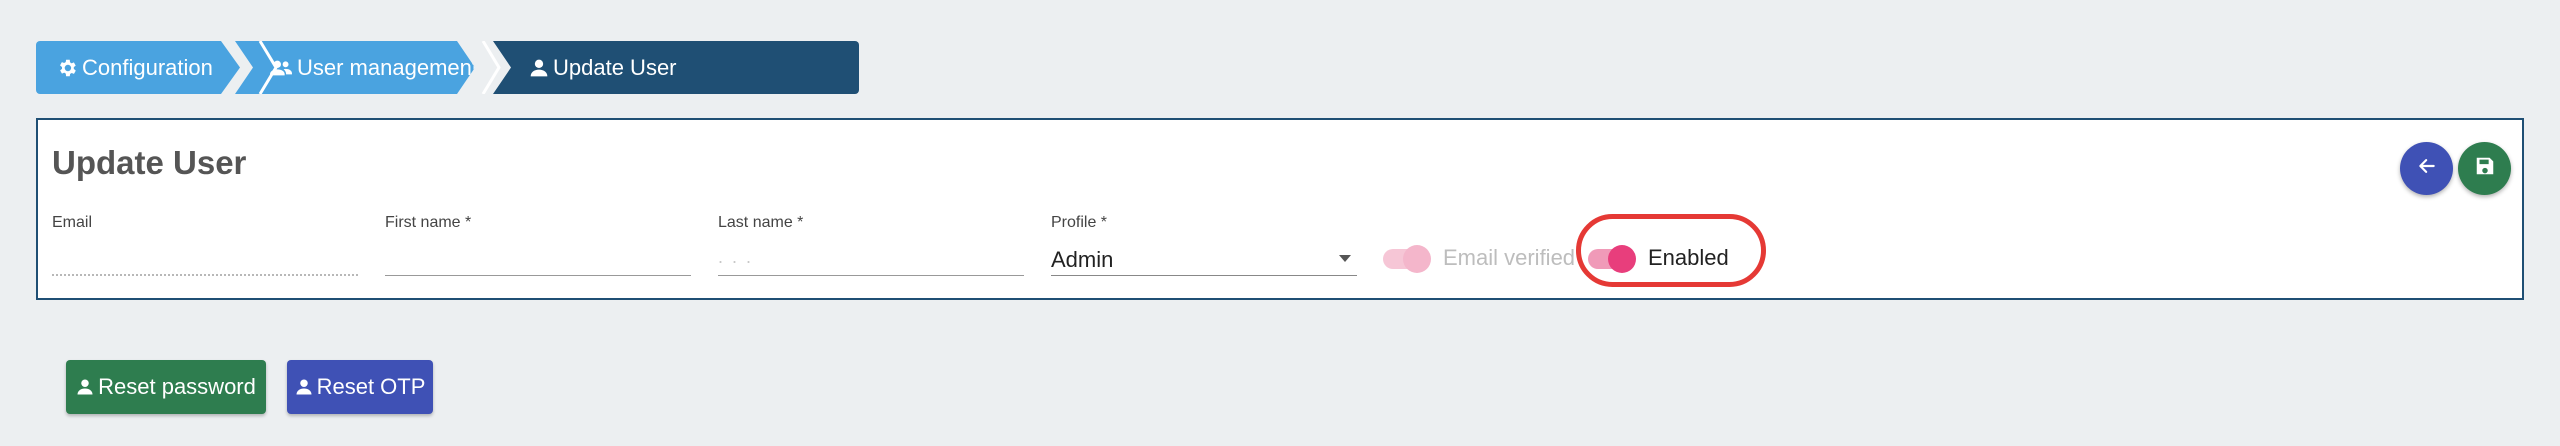 Image resolution: width=2560 pixels, height=446 pixels. Describe the element at coordinates (177, 386) in the screenshot. I see `reset-password-label: Reset password` at that location.